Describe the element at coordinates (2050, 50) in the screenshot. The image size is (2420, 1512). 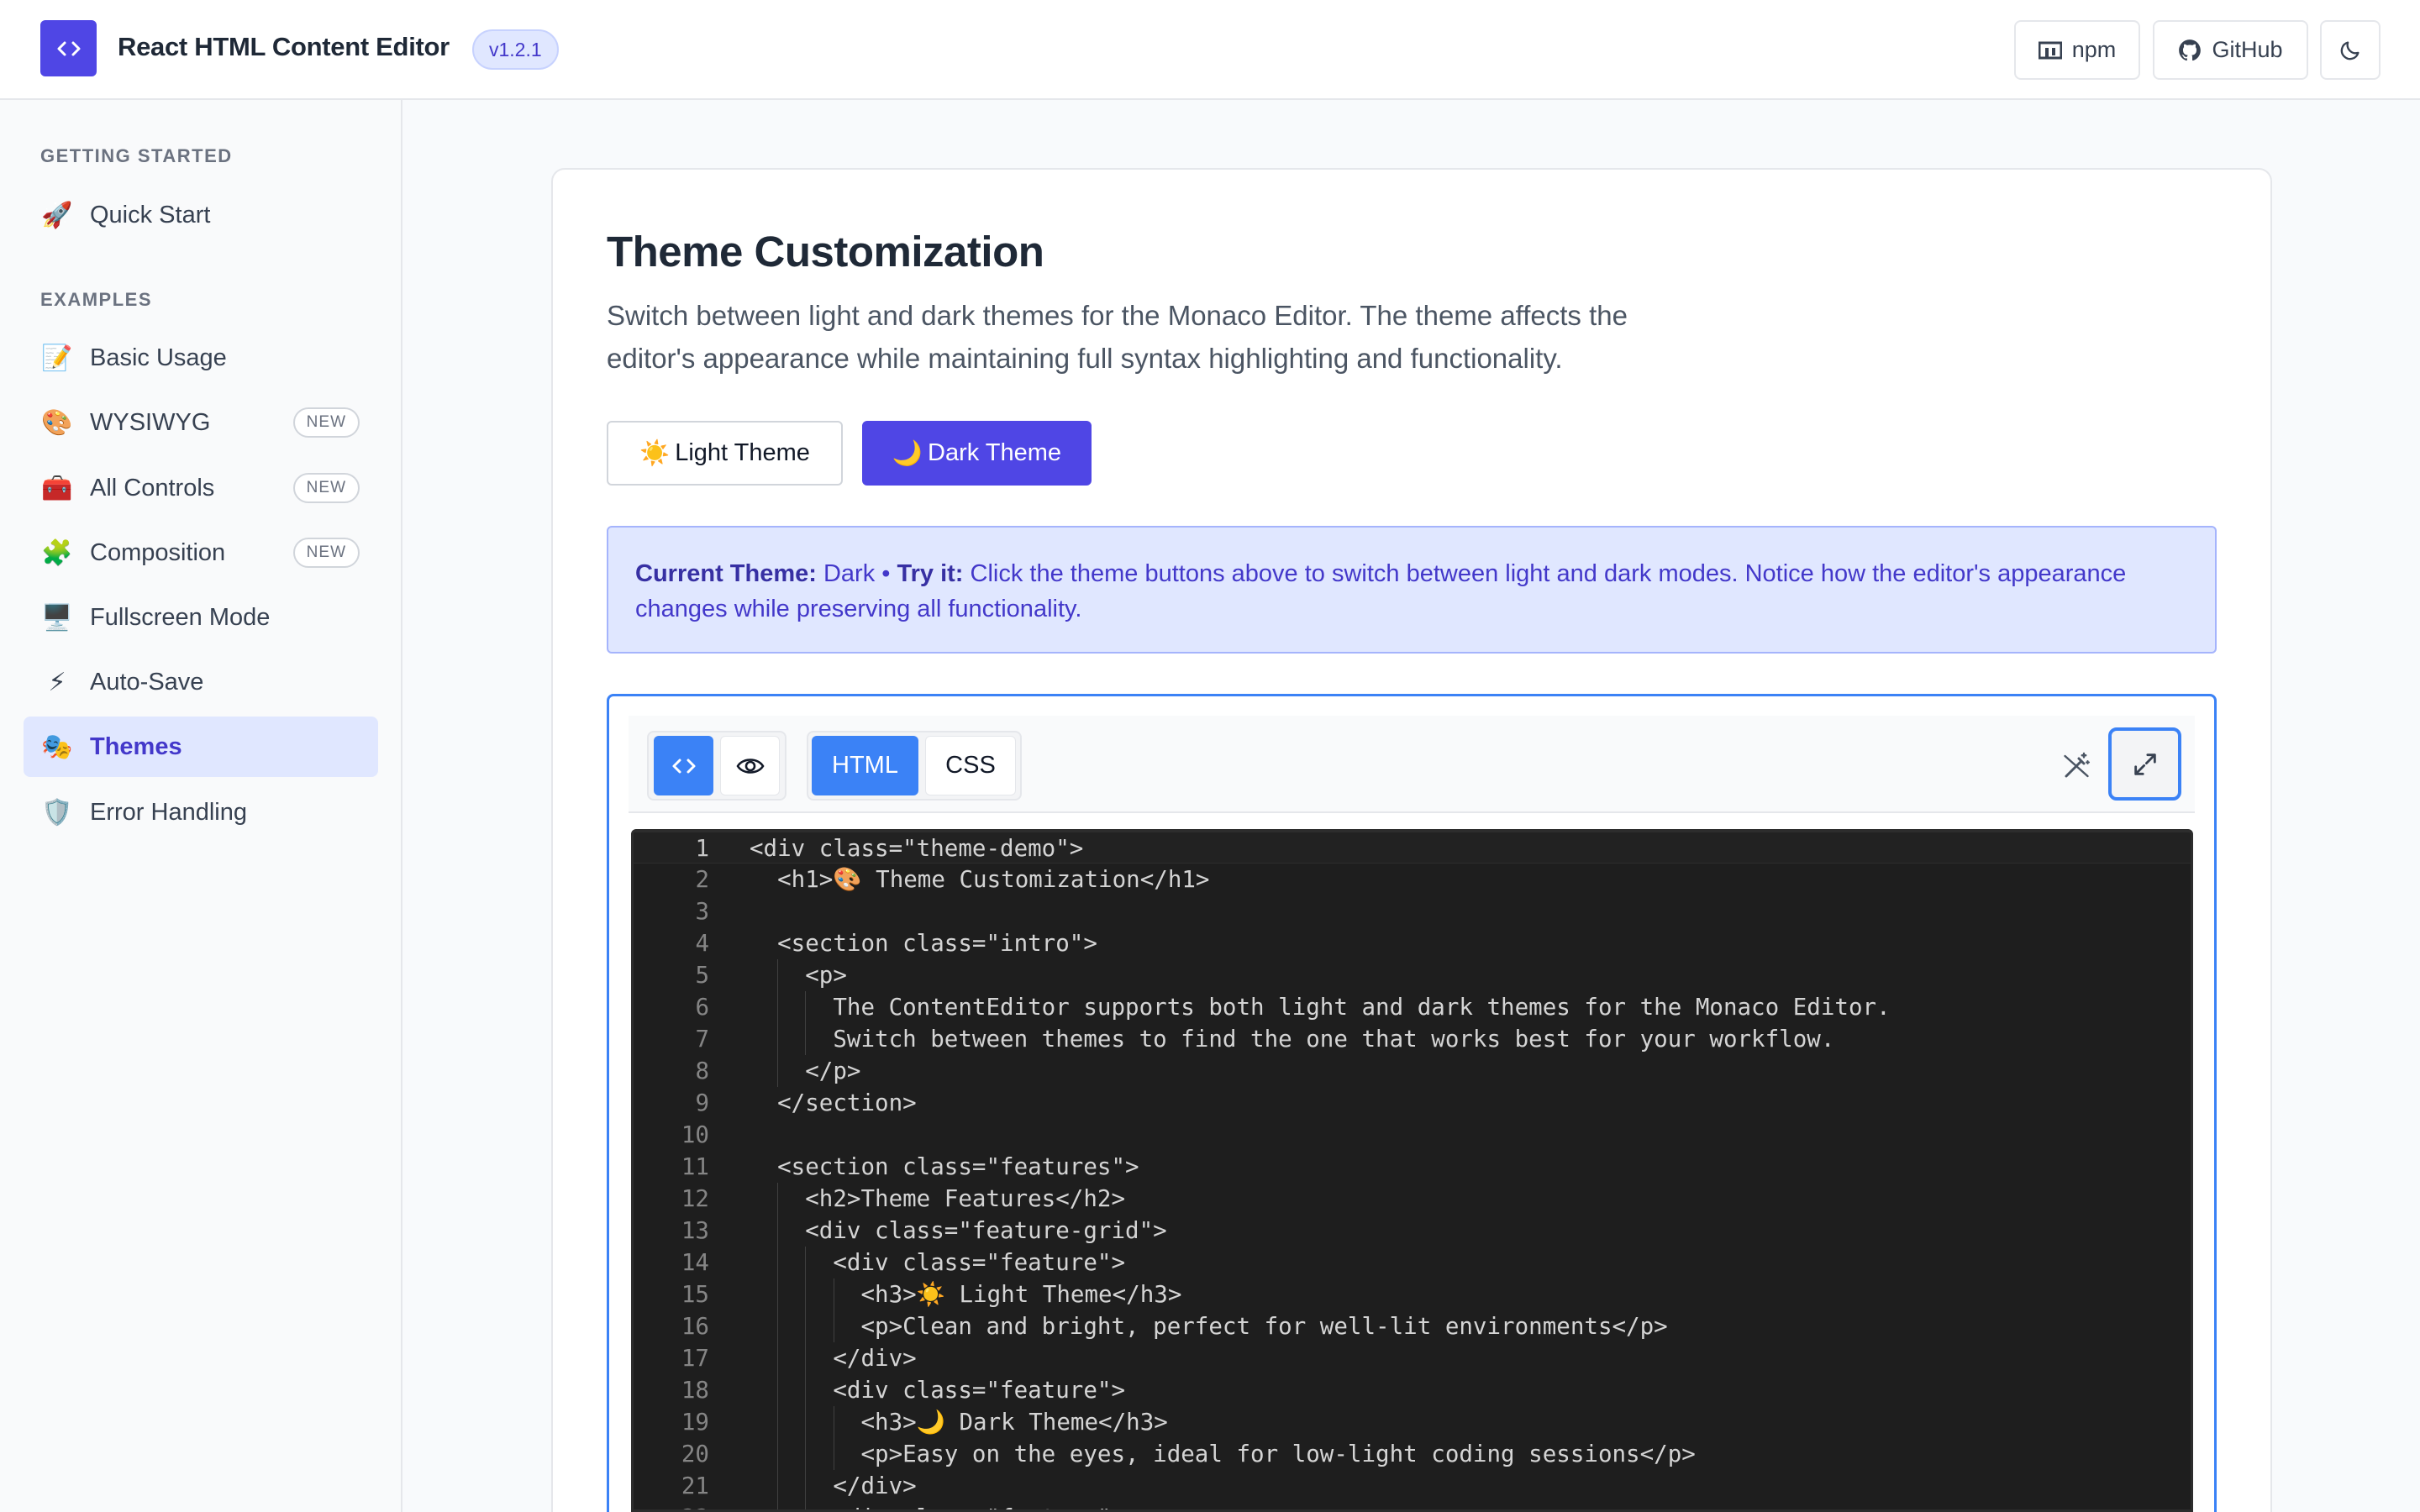
I see `npm-icon` at that location.